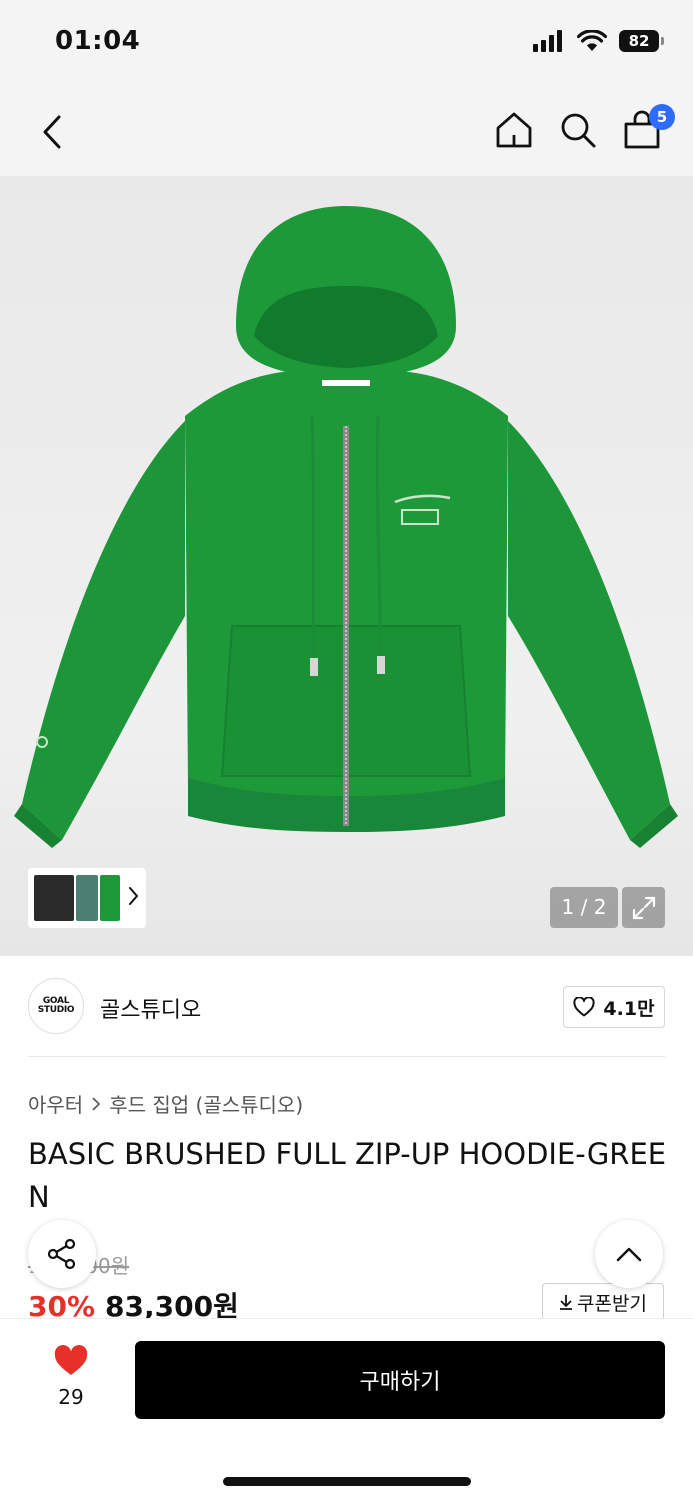 Image resolution: width=693 pixels, height=1500 pixels. I want to click on status-bar: 01:04 82, so click(346, 44).